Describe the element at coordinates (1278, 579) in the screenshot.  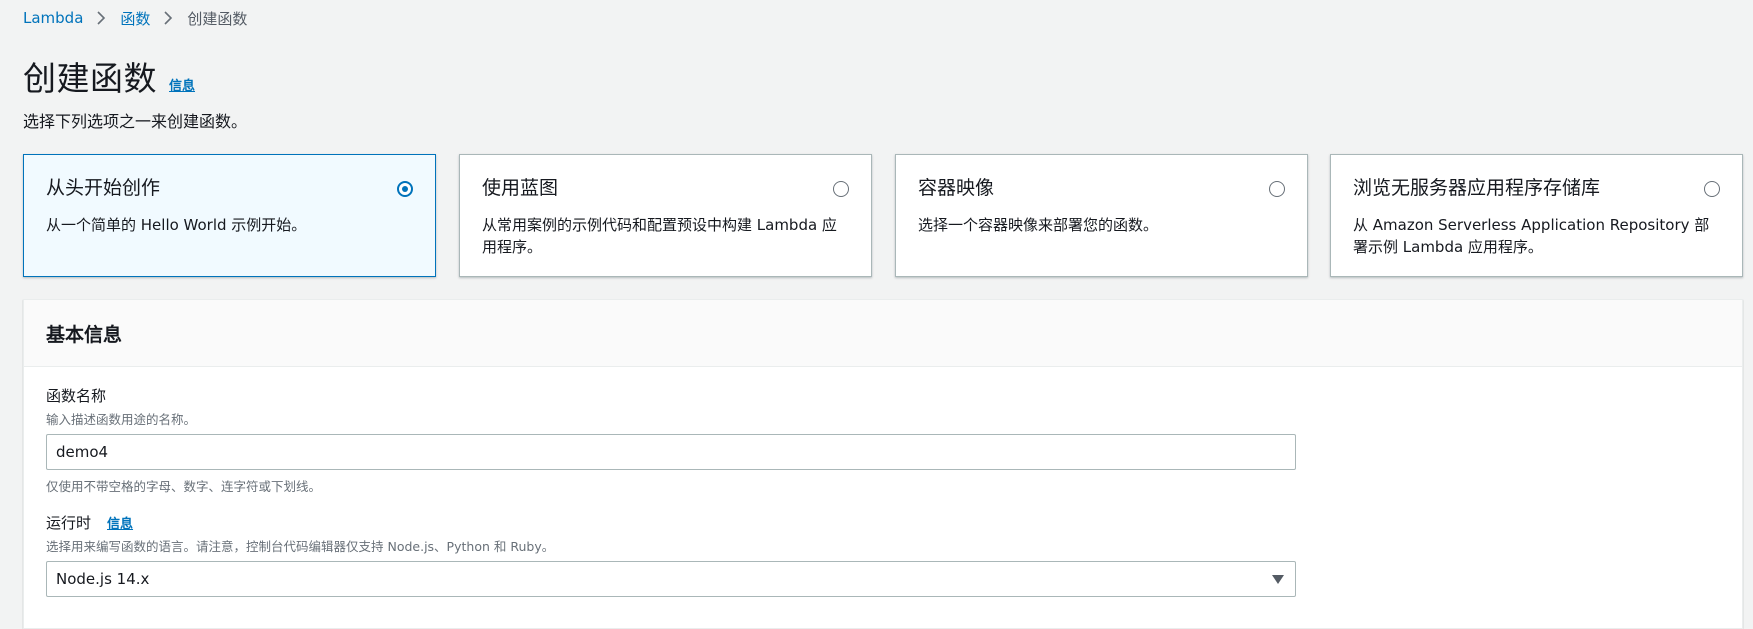
I see `caret-down-icon` at that location.